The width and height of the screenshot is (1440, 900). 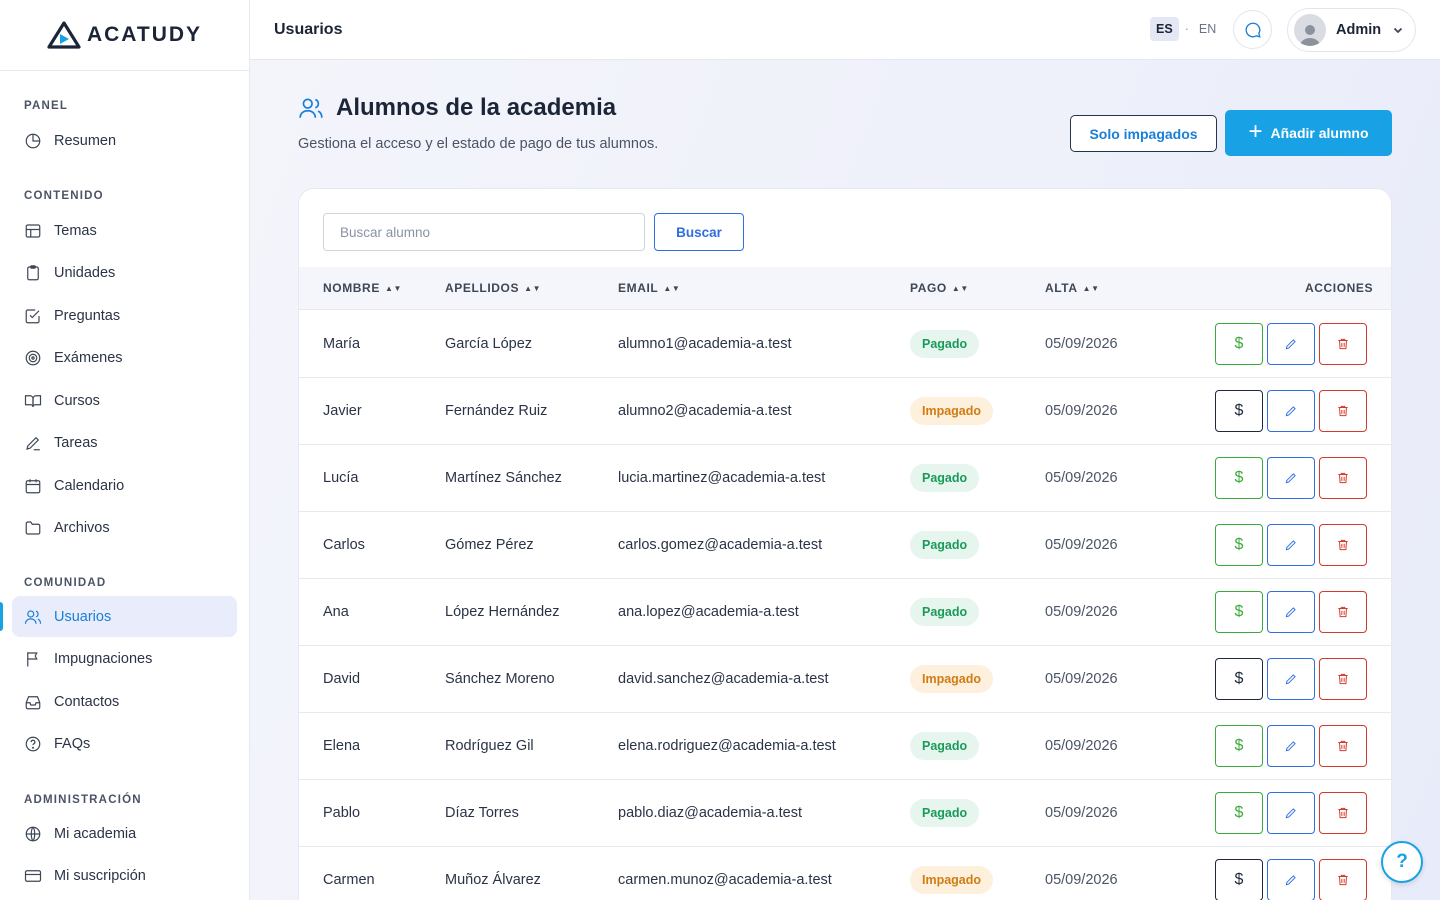 What do you see at coordinates (1164, 29) in the screenshot?
I see `lang-es-button: ES` at bounding box center [1164, 29].